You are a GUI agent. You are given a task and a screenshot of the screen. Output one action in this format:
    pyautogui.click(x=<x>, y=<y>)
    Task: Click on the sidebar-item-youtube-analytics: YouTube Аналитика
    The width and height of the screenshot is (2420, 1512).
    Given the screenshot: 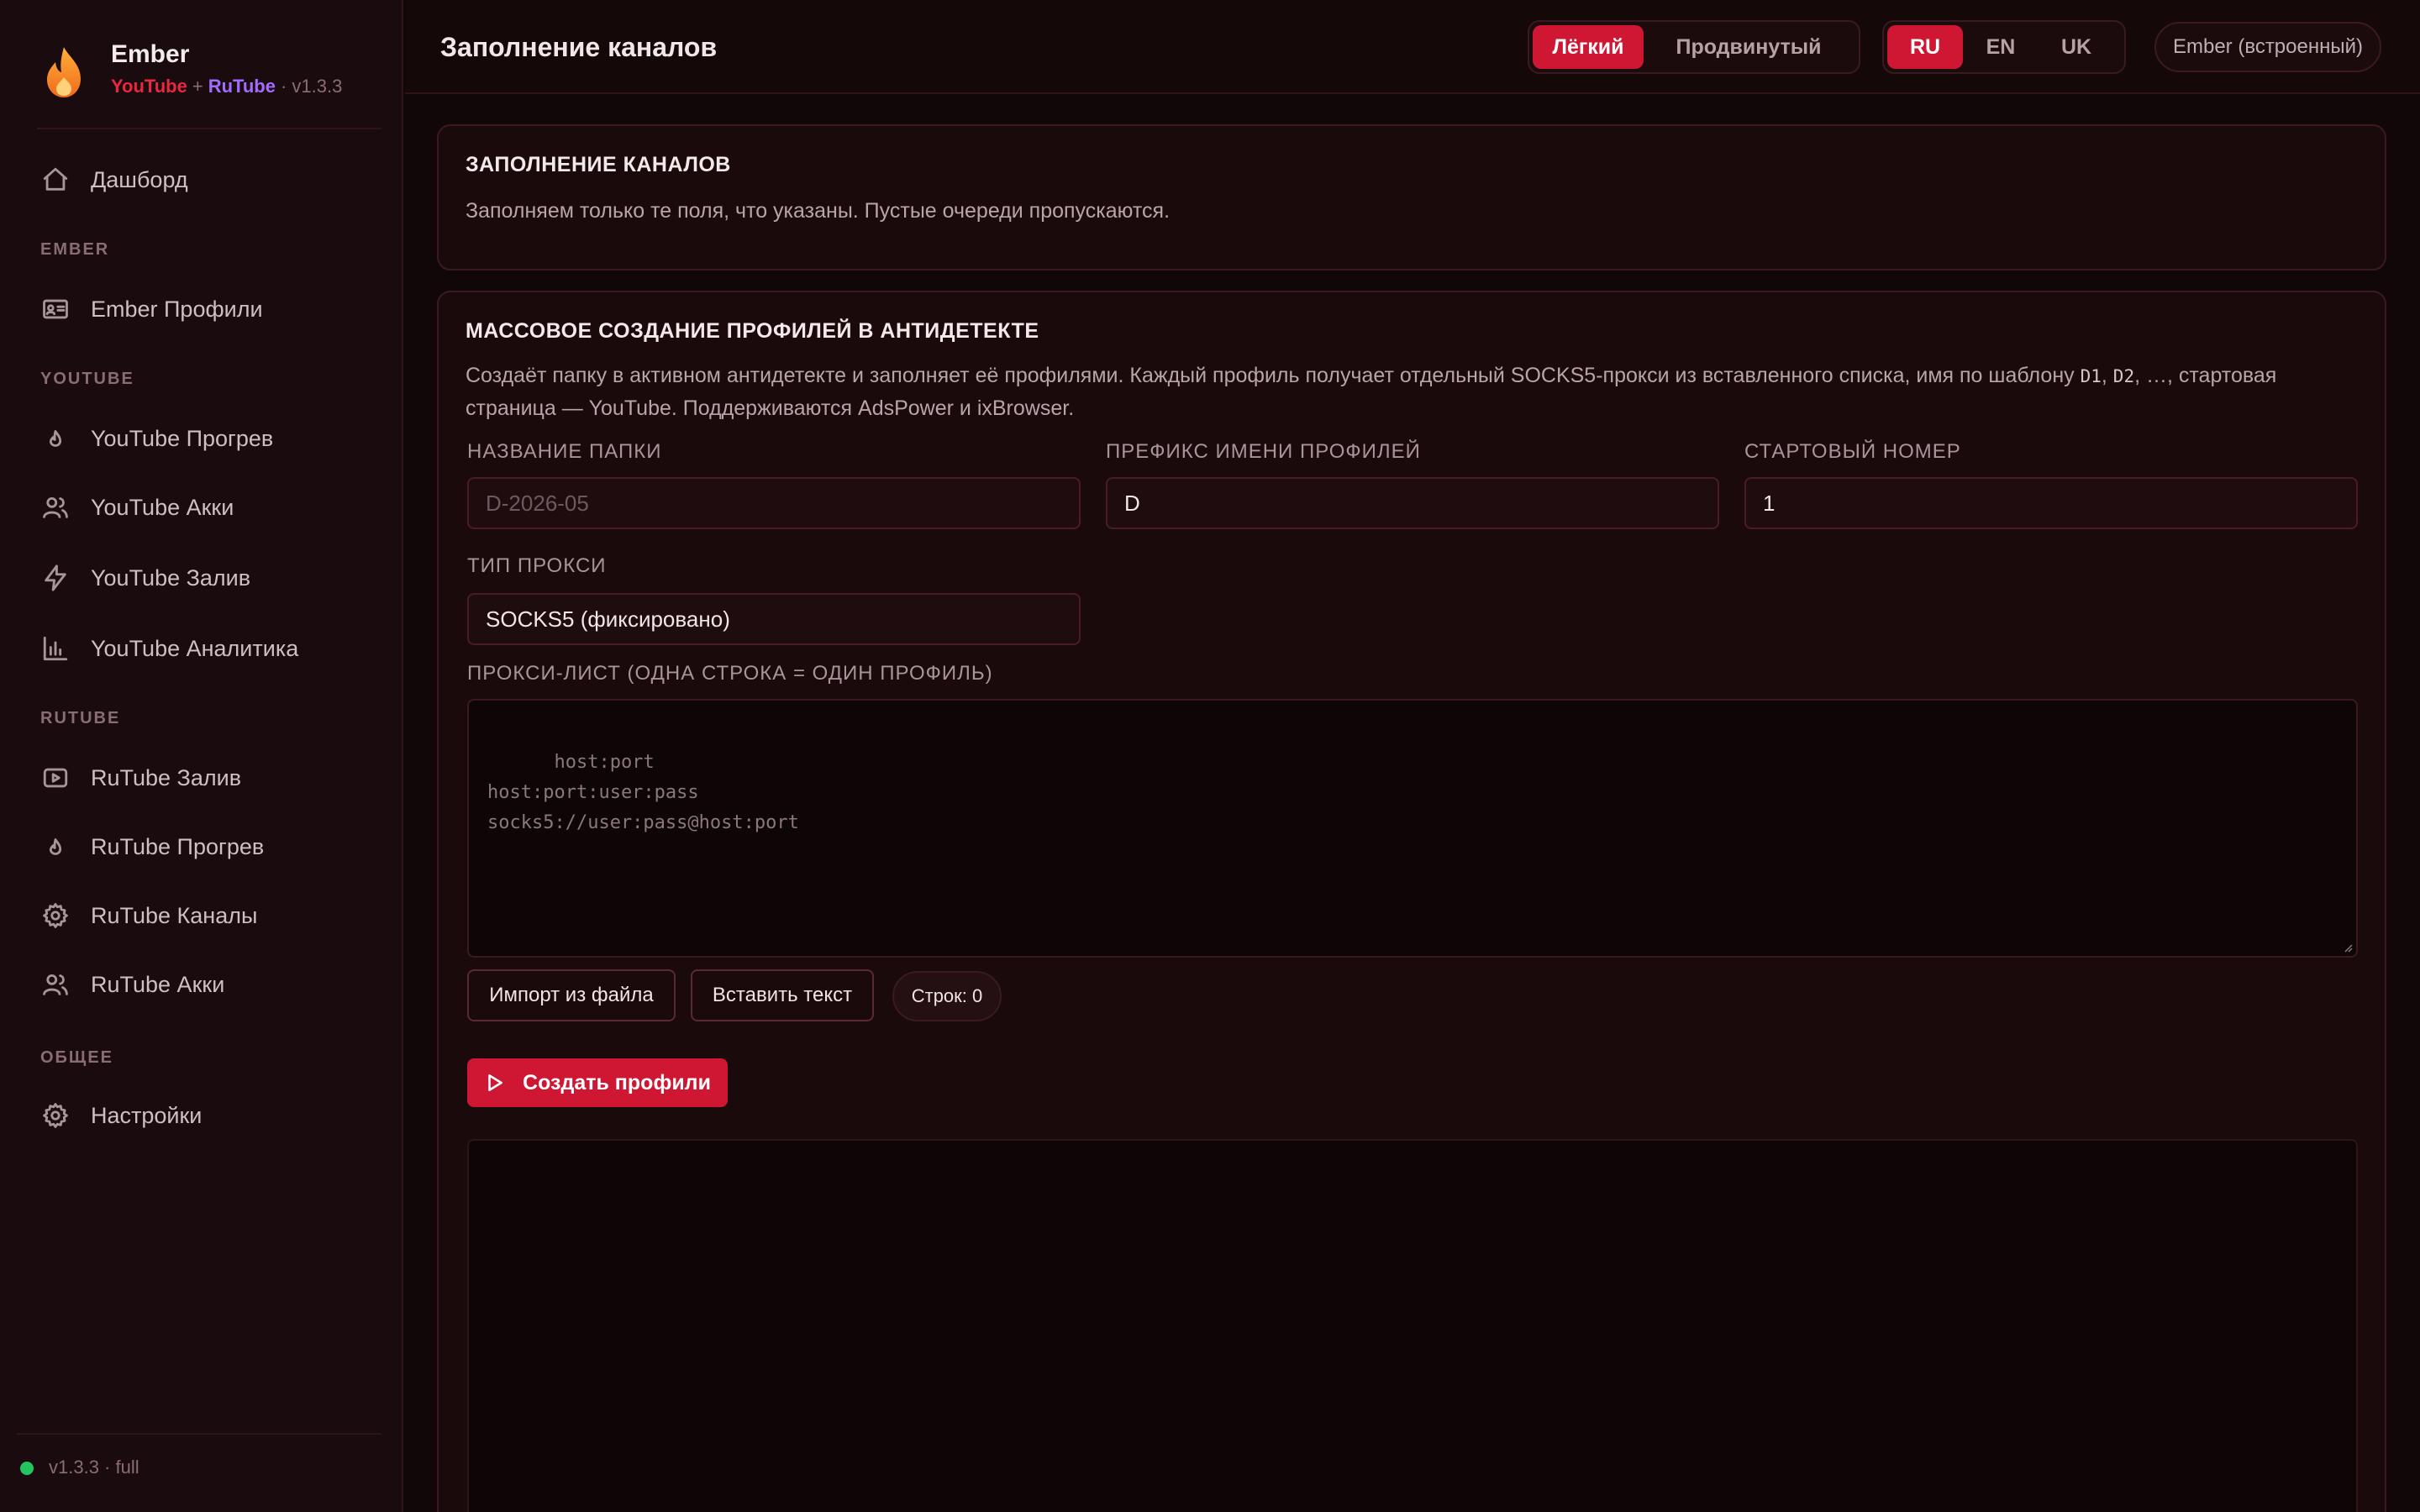 What is the action you would take?
    pyautogui.click(x=209, y=648)
    